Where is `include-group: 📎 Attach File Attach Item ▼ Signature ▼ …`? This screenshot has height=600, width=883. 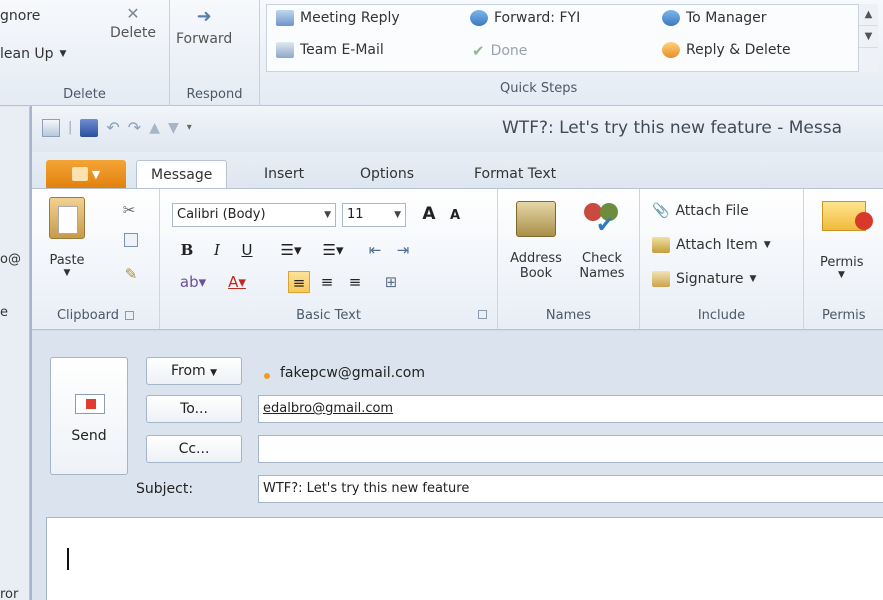 include-group: 📎 Attach File Attach Item ▼ Signature ▼ … is located at coordinates (722, 259).